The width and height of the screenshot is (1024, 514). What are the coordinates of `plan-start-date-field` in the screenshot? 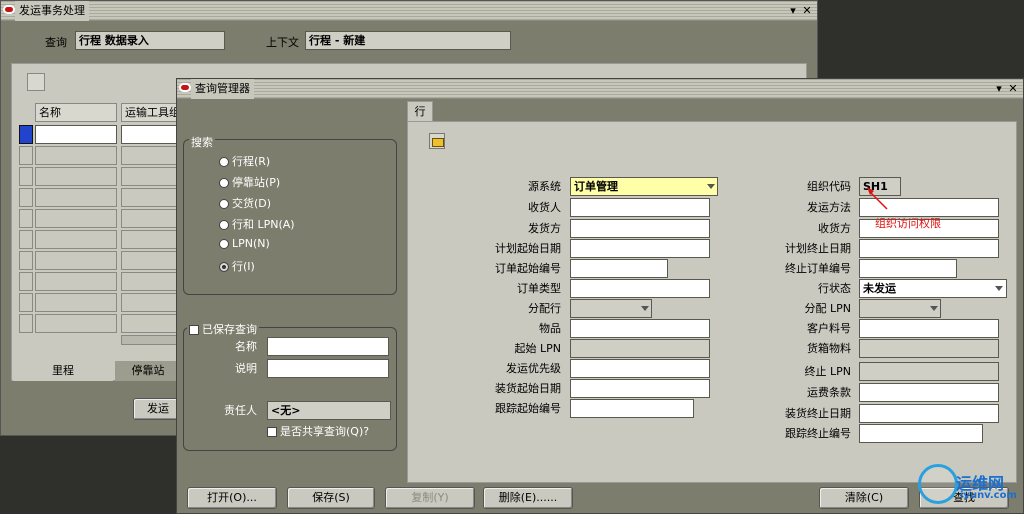 It's located at (640, 248).